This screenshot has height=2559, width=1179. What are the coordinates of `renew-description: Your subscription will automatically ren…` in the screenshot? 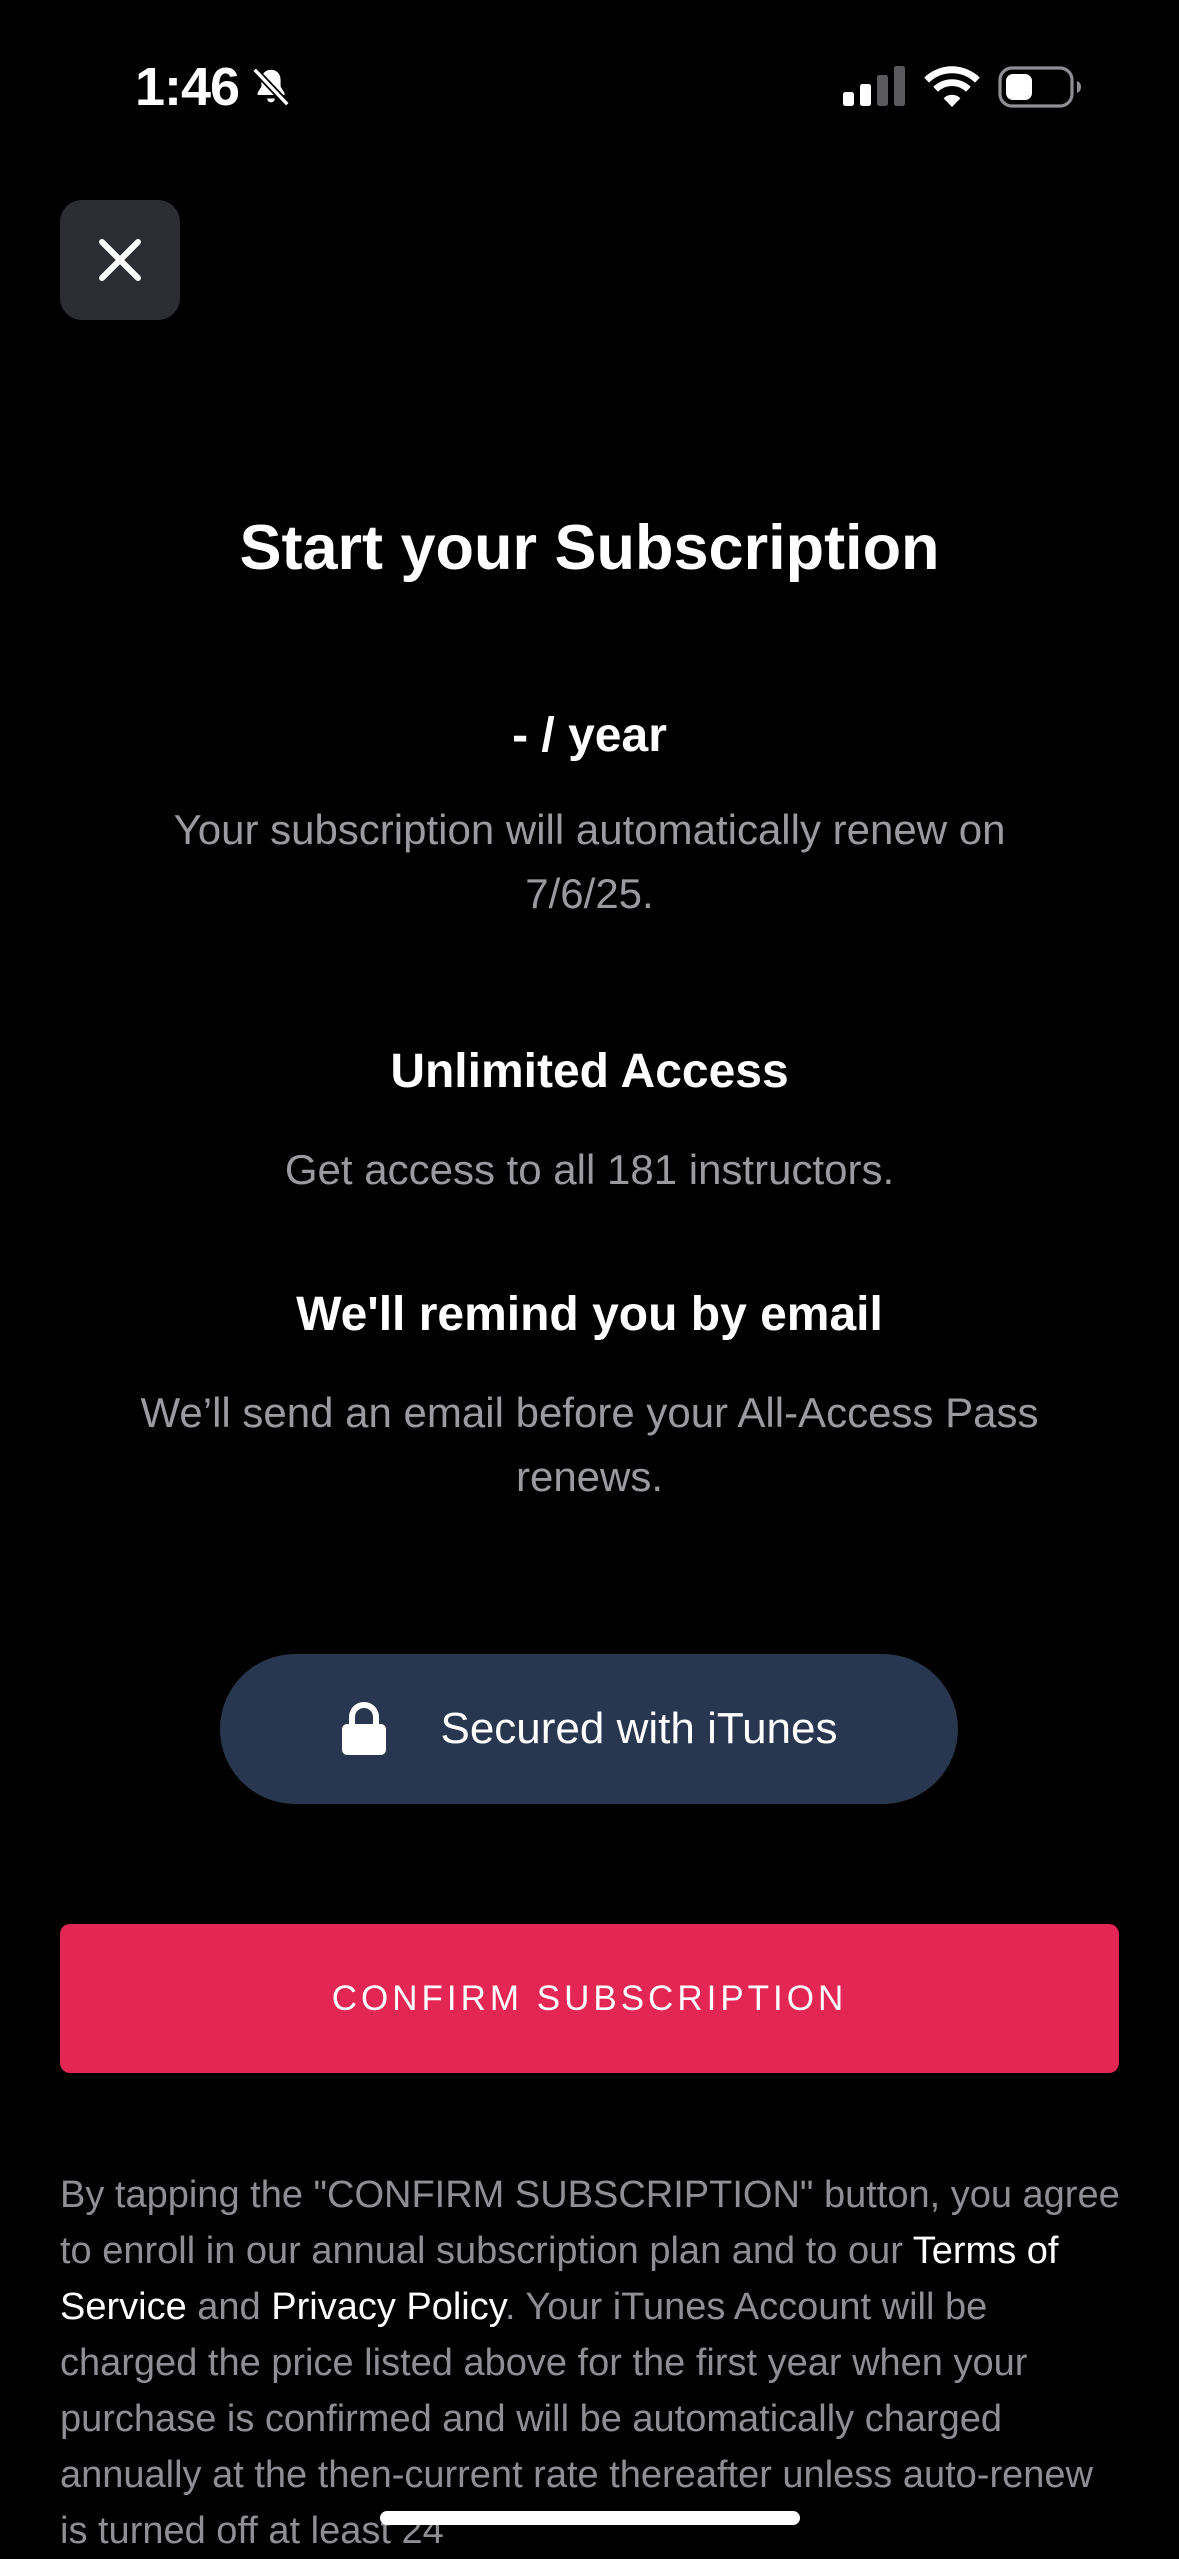 It's located at (589, 861).